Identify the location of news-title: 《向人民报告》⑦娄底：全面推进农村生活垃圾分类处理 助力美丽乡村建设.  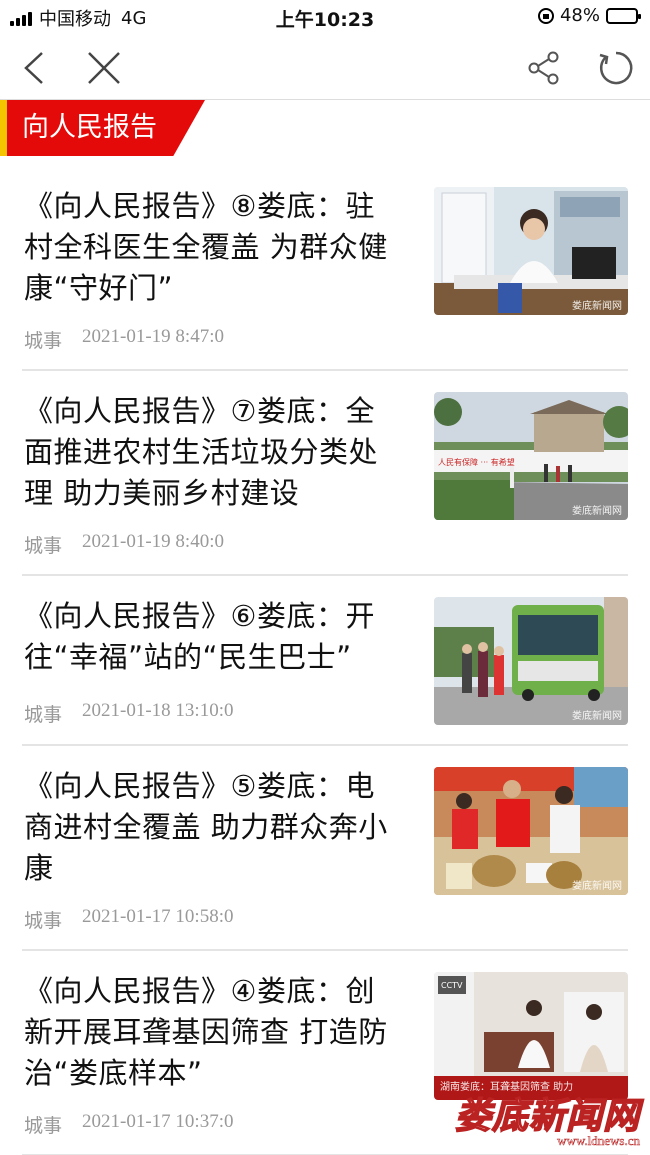
(201, 452).